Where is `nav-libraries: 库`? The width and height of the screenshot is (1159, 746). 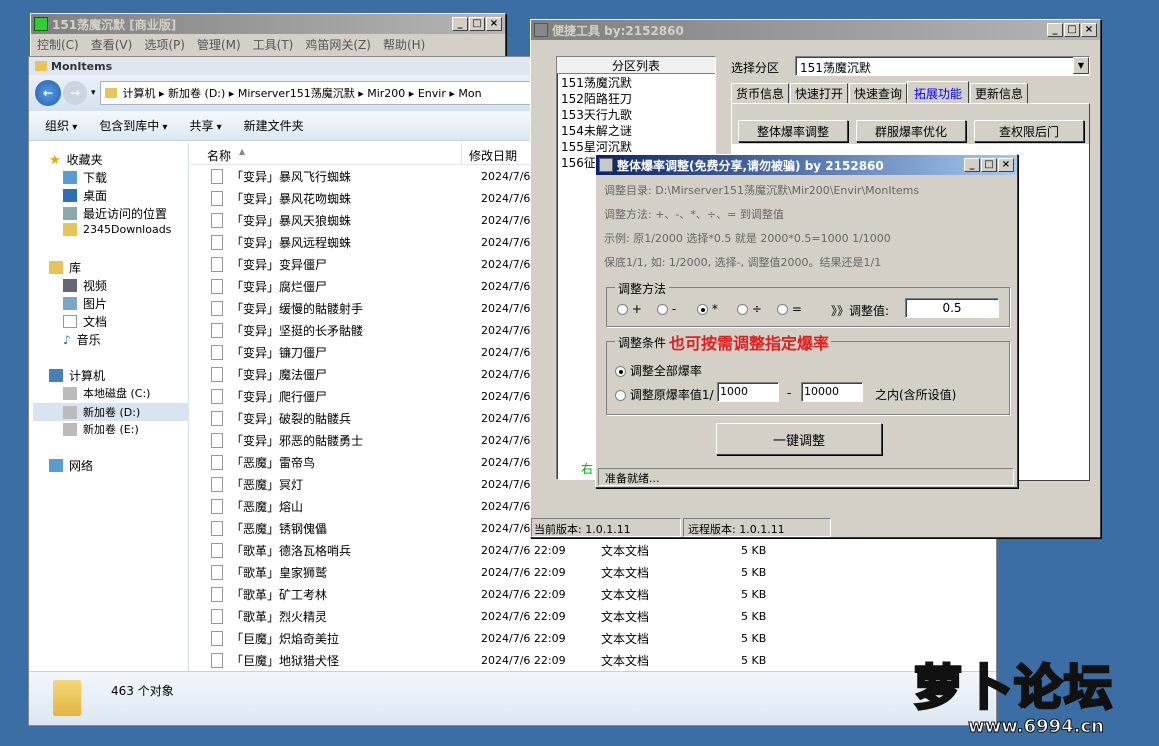
nav-libraries: 库 is located at coordinates (65, 267).